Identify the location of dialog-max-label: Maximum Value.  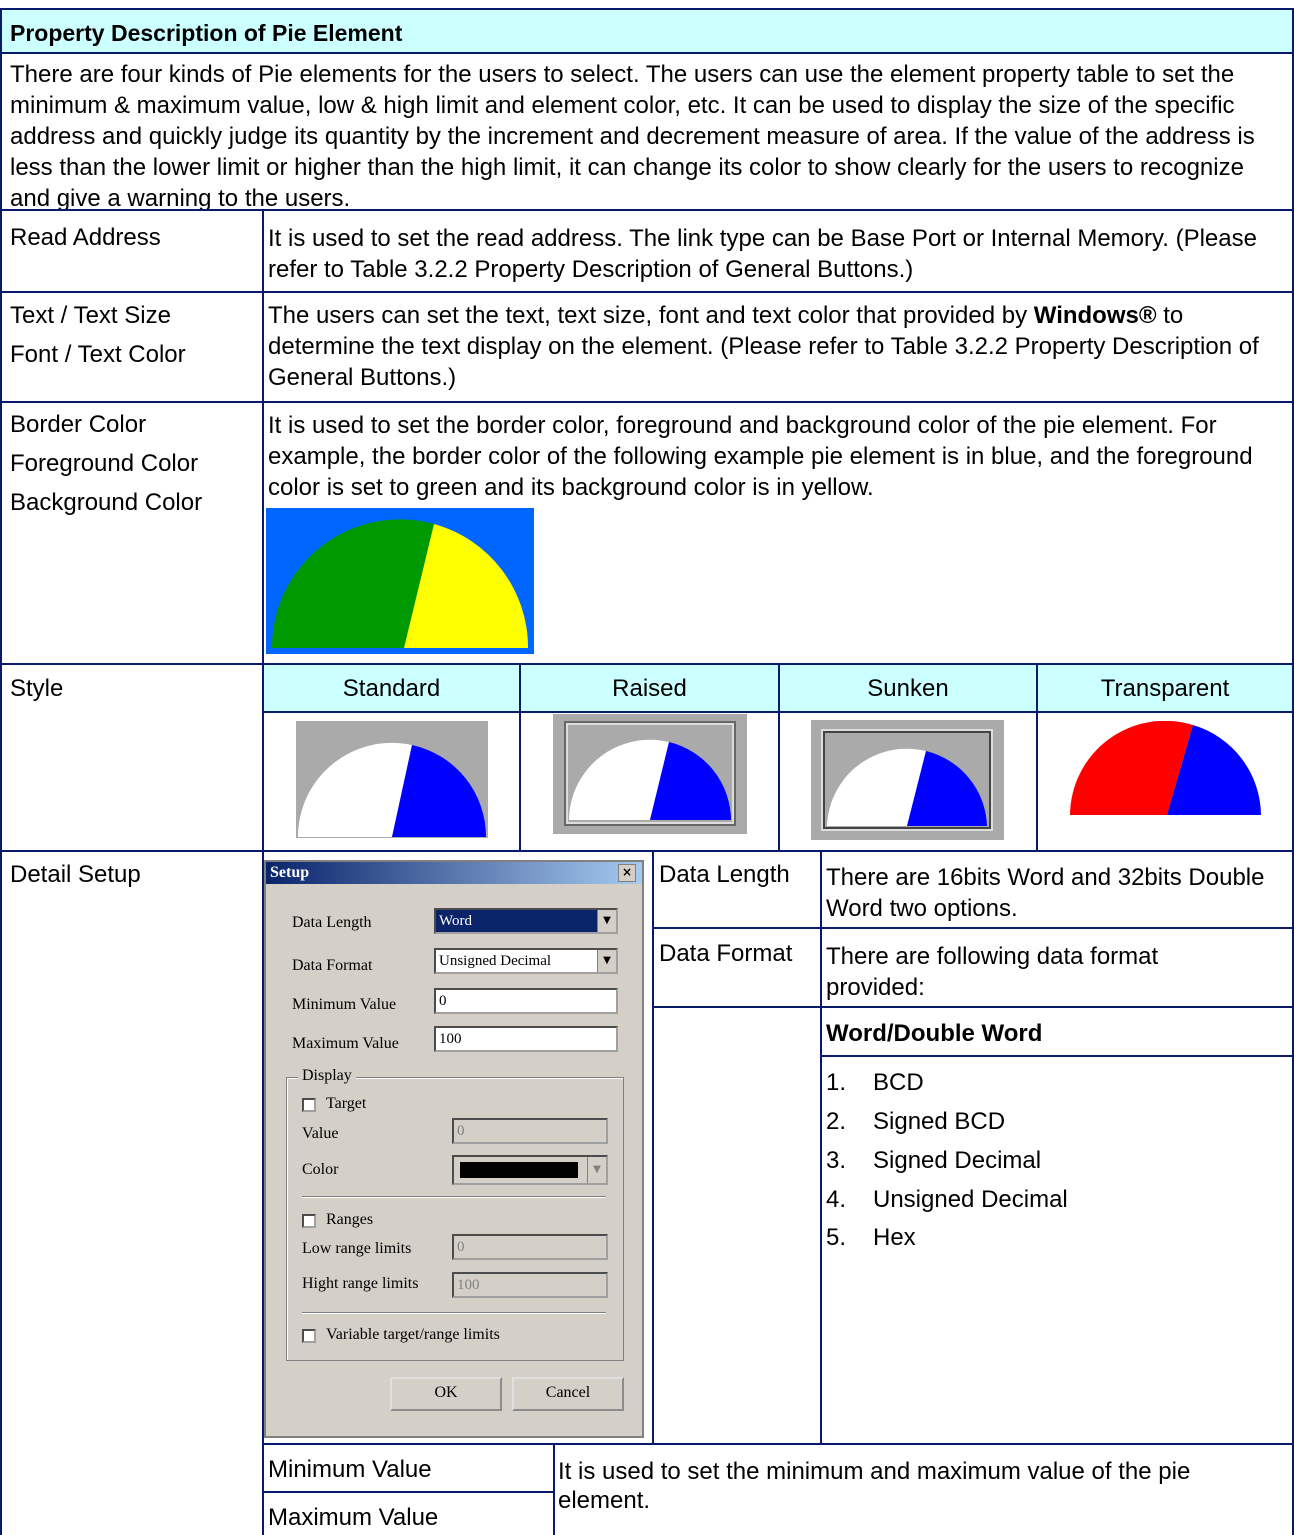
(345, 1043).